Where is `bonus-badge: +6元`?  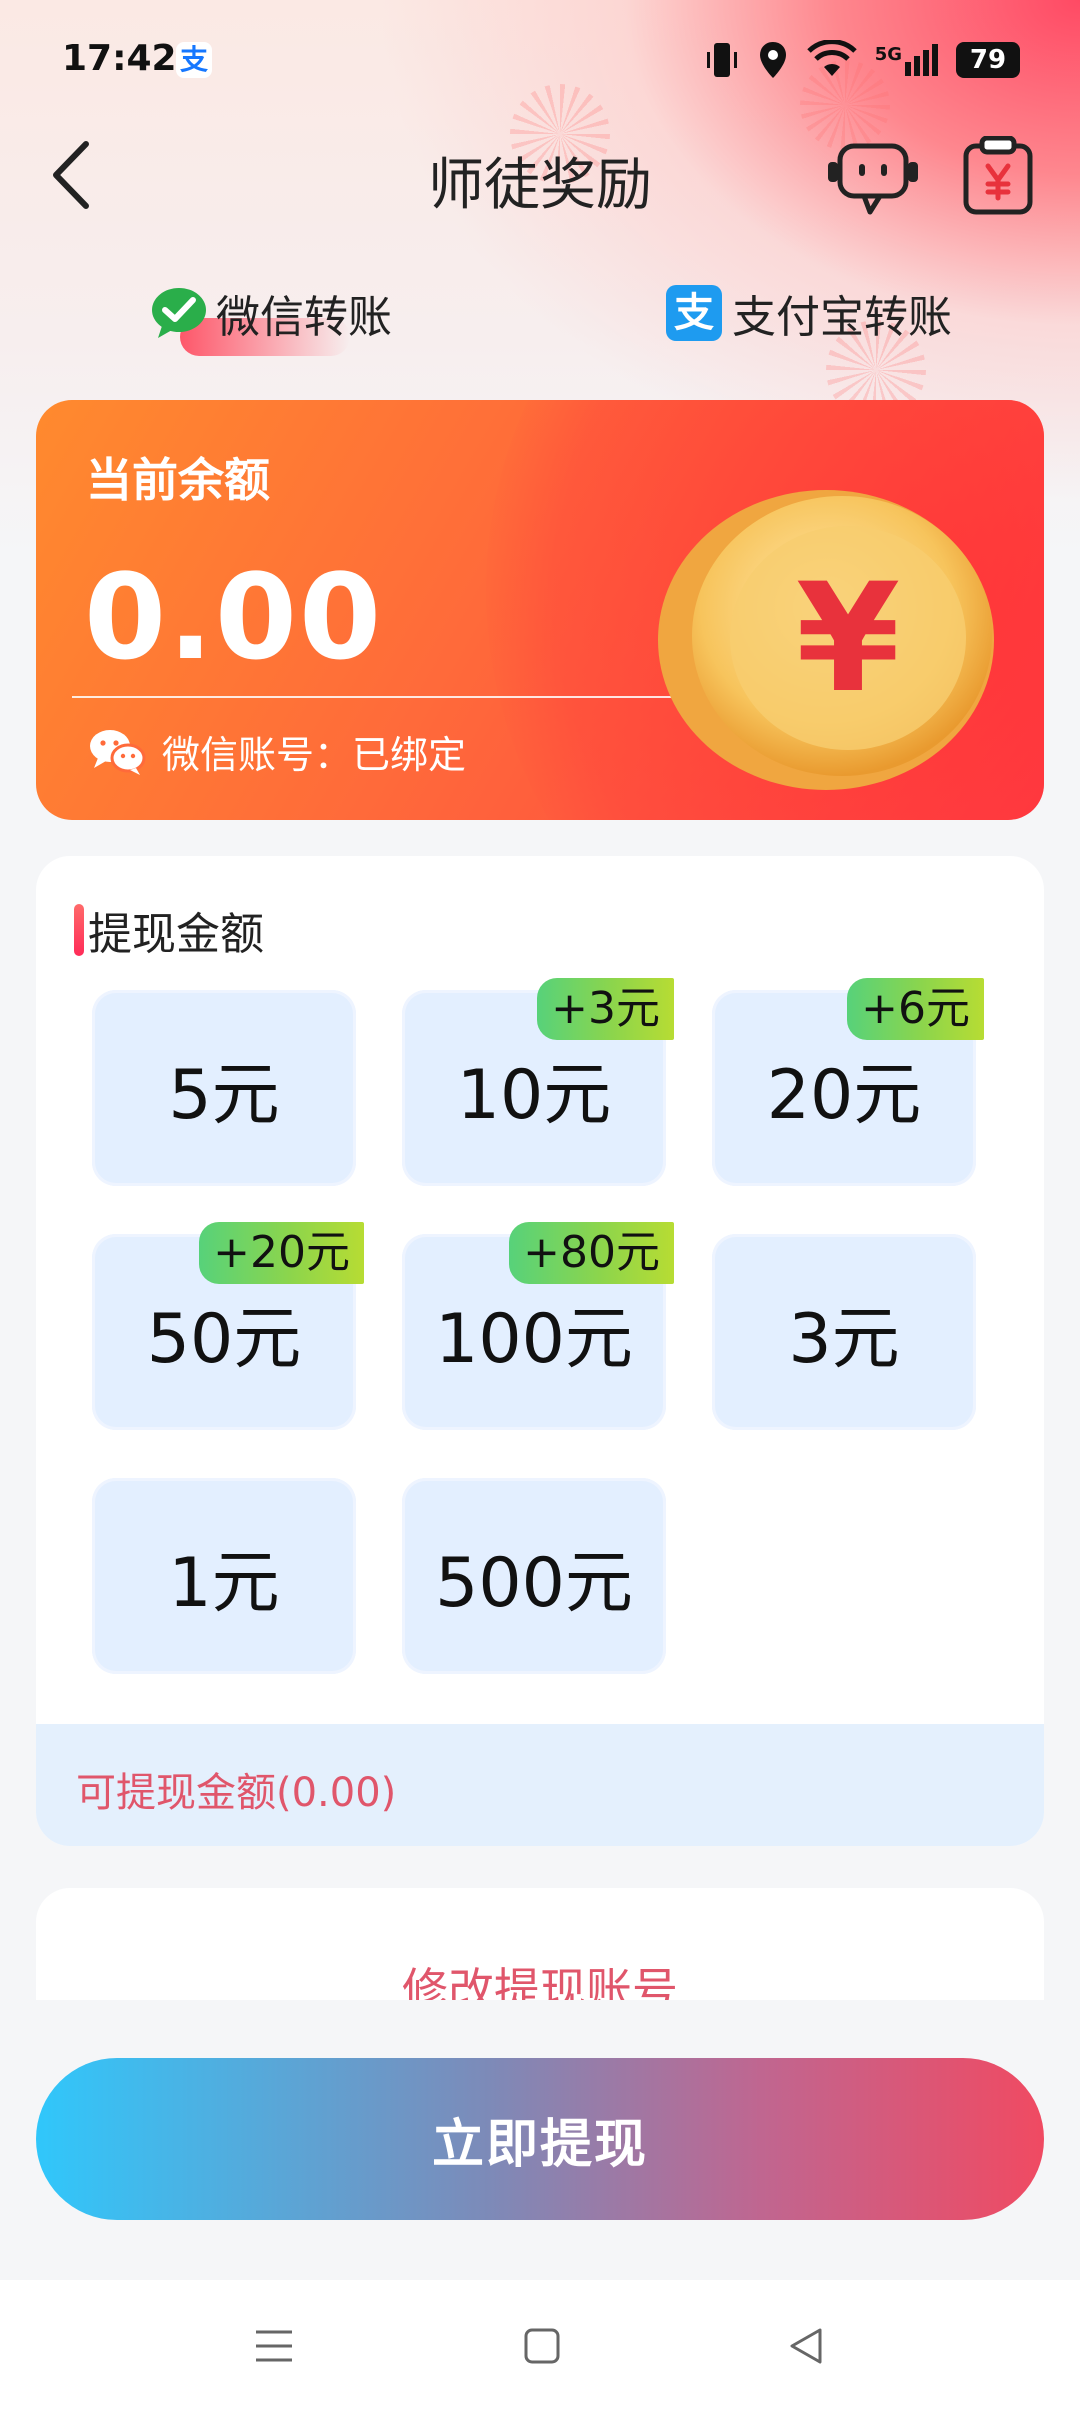
bonus-badge: +6元 is located at coordinates (915, 1009).